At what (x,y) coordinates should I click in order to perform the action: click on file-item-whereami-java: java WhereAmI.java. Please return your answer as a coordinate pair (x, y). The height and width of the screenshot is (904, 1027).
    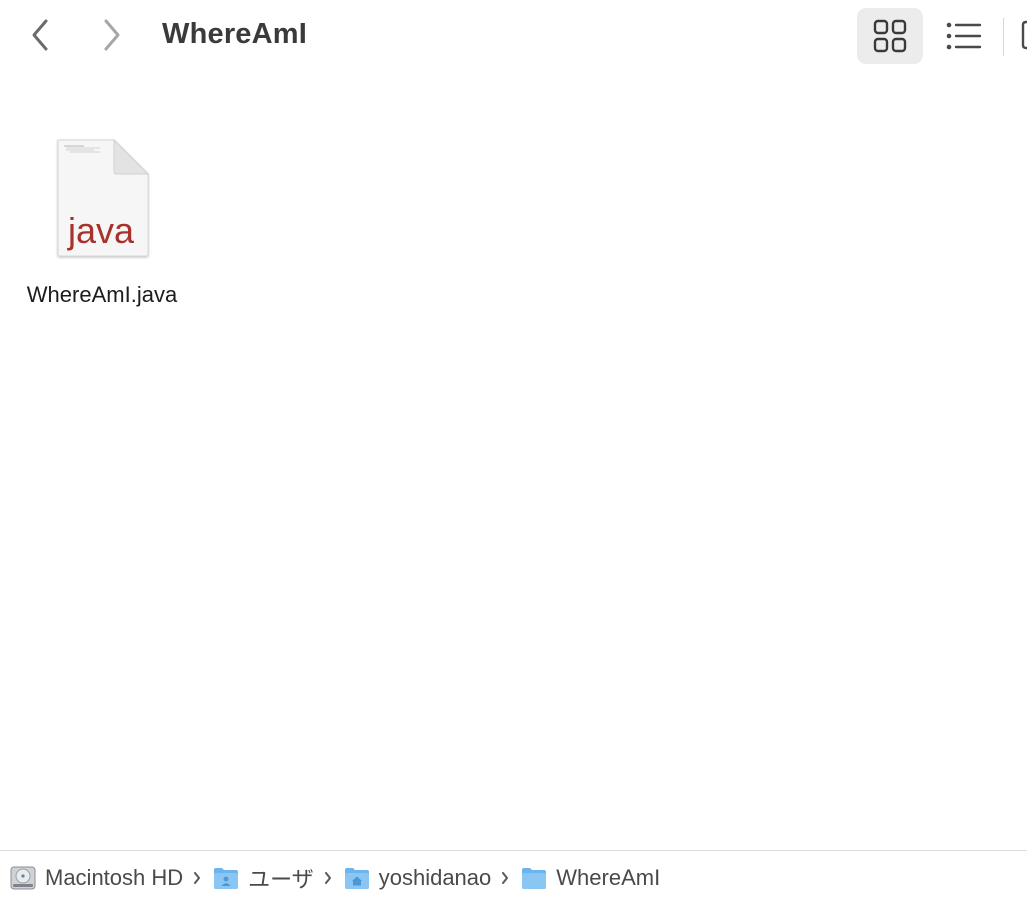
    Looking at the image, I should click on (102, 223).